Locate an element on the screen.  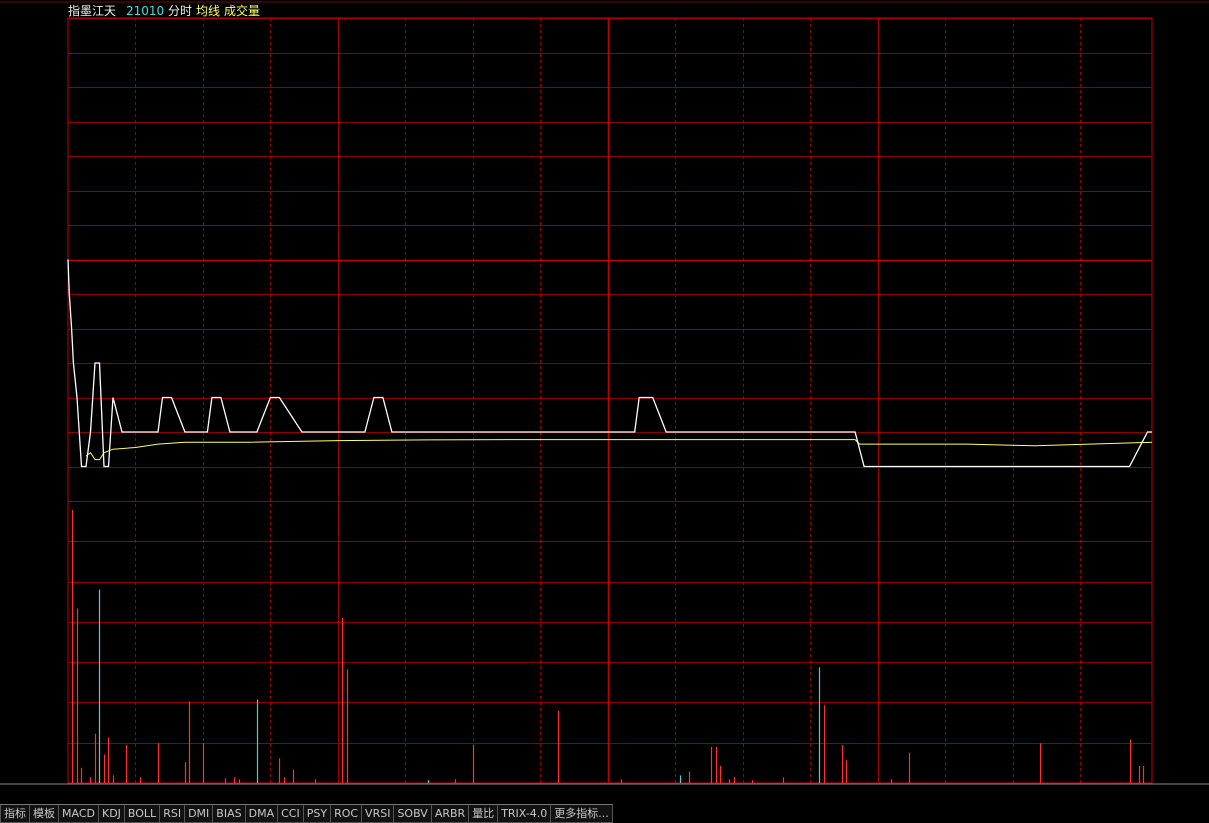
indicator-tab: BOLL is located at coordinates (142, 813).